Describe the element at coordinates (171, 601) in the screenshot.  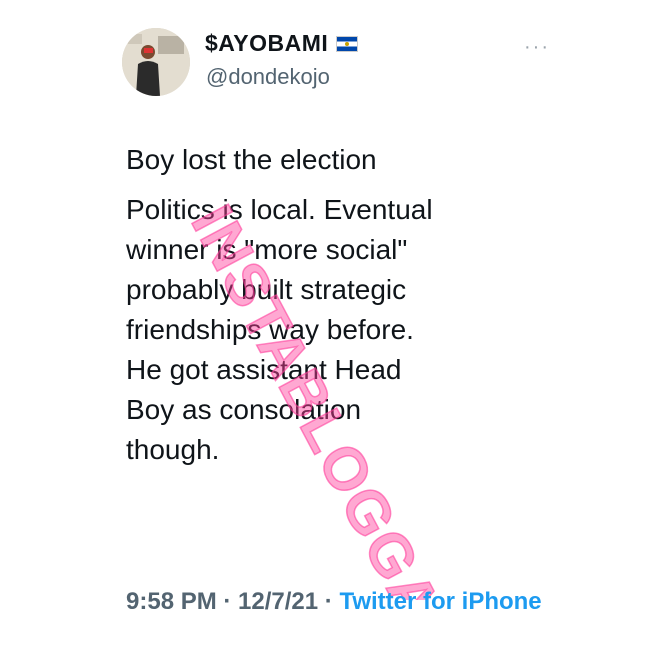
I see `tweet-time: 9:58 PM` at that location.